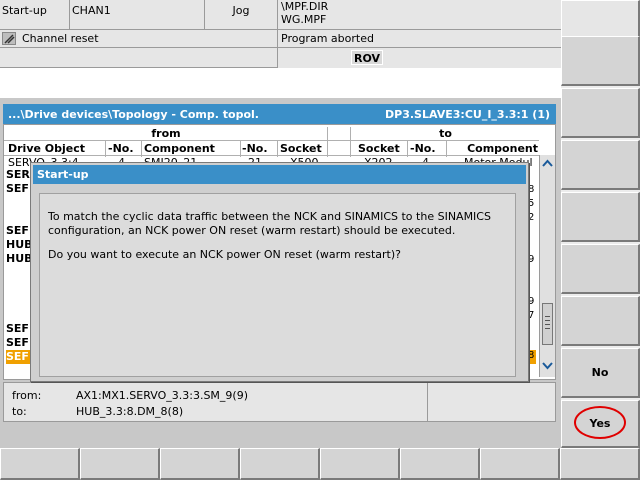 This screenshot has height=480, width=640. What do you see at coordinates (423, 148) in the screenshot?
I see `col-no-3: -No.` at bounding box center [423, 148].